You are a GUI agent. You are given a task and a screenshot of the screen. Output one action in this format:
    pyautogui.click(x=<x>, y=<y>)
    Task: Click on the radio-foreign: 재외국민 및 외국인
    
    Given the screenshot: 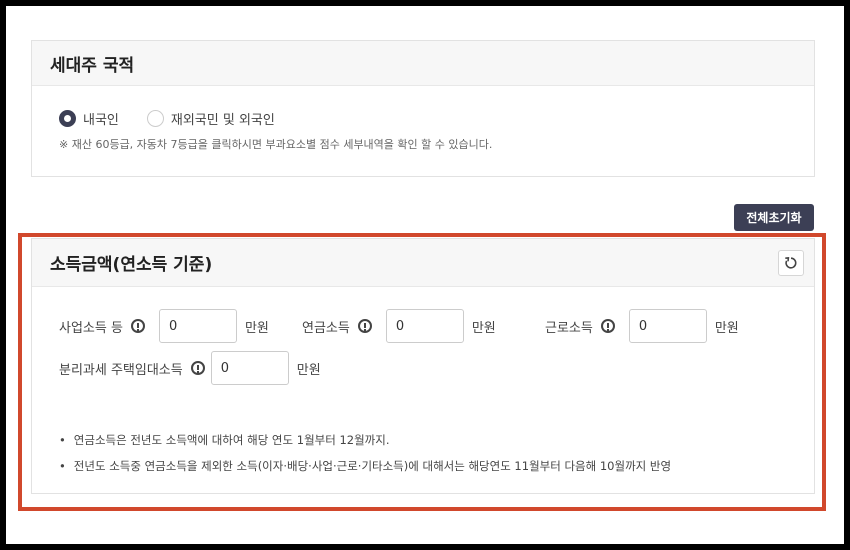 What is the action you would take?
    pyautogui.click(x=210, y=118)
    